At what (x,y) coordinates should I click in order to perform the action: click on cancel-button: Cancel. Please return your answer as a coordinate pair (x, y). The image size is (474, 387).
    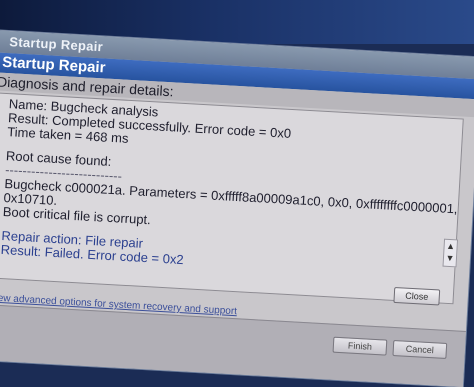
    Looking at the image, I should click on (420, 349).